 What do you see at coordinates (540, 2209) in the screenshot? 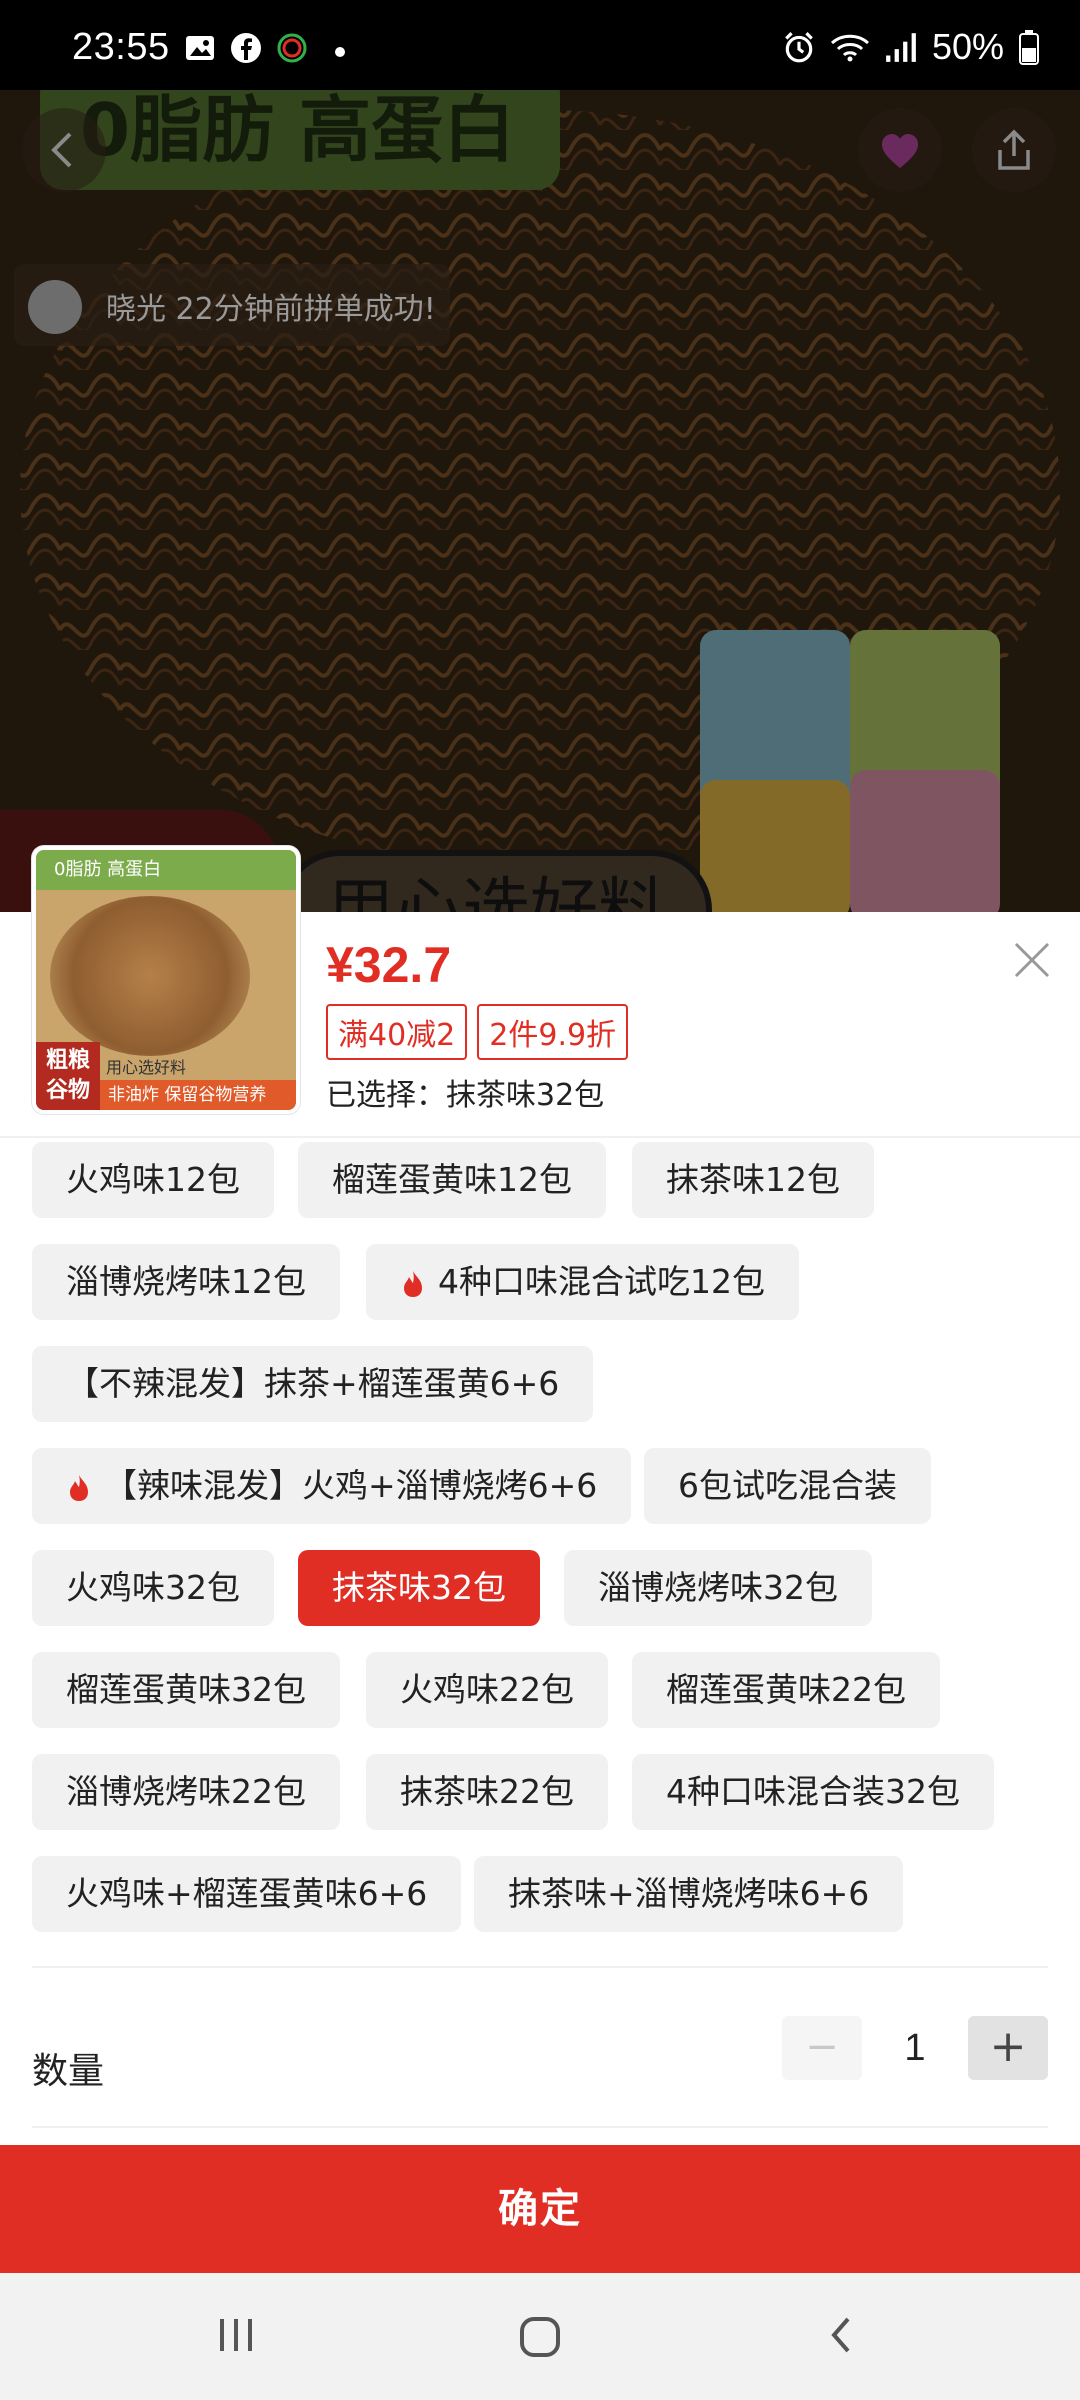
I see `confirm-button: 确定` at bounding box center [540, 2209].